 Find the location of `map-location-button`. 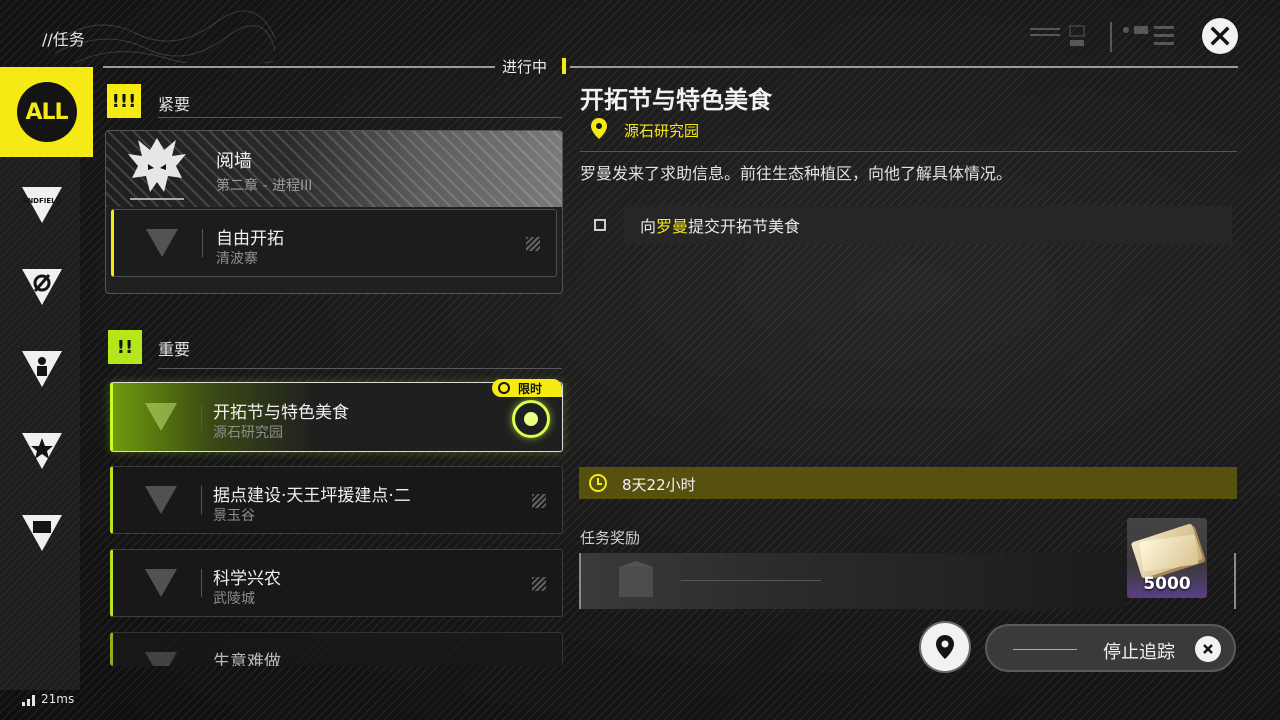

map-location-button is located at coordinates (945, 647).